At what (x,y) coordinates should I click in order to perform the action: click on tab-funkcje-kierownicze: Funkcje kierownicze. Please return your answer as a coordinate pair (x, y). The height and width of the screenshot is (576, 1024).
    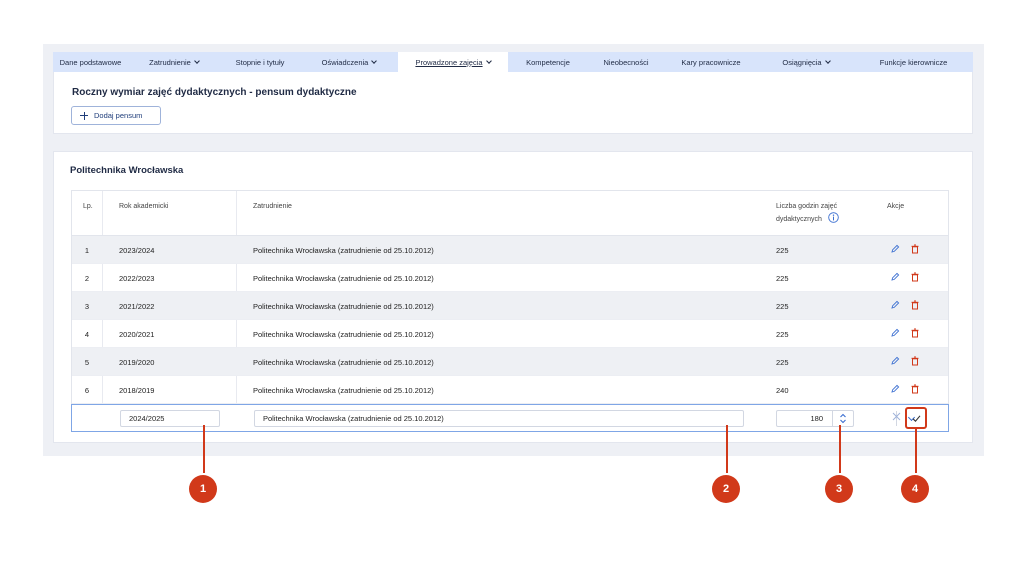
    Looking at the image, I should click on (913, 62).